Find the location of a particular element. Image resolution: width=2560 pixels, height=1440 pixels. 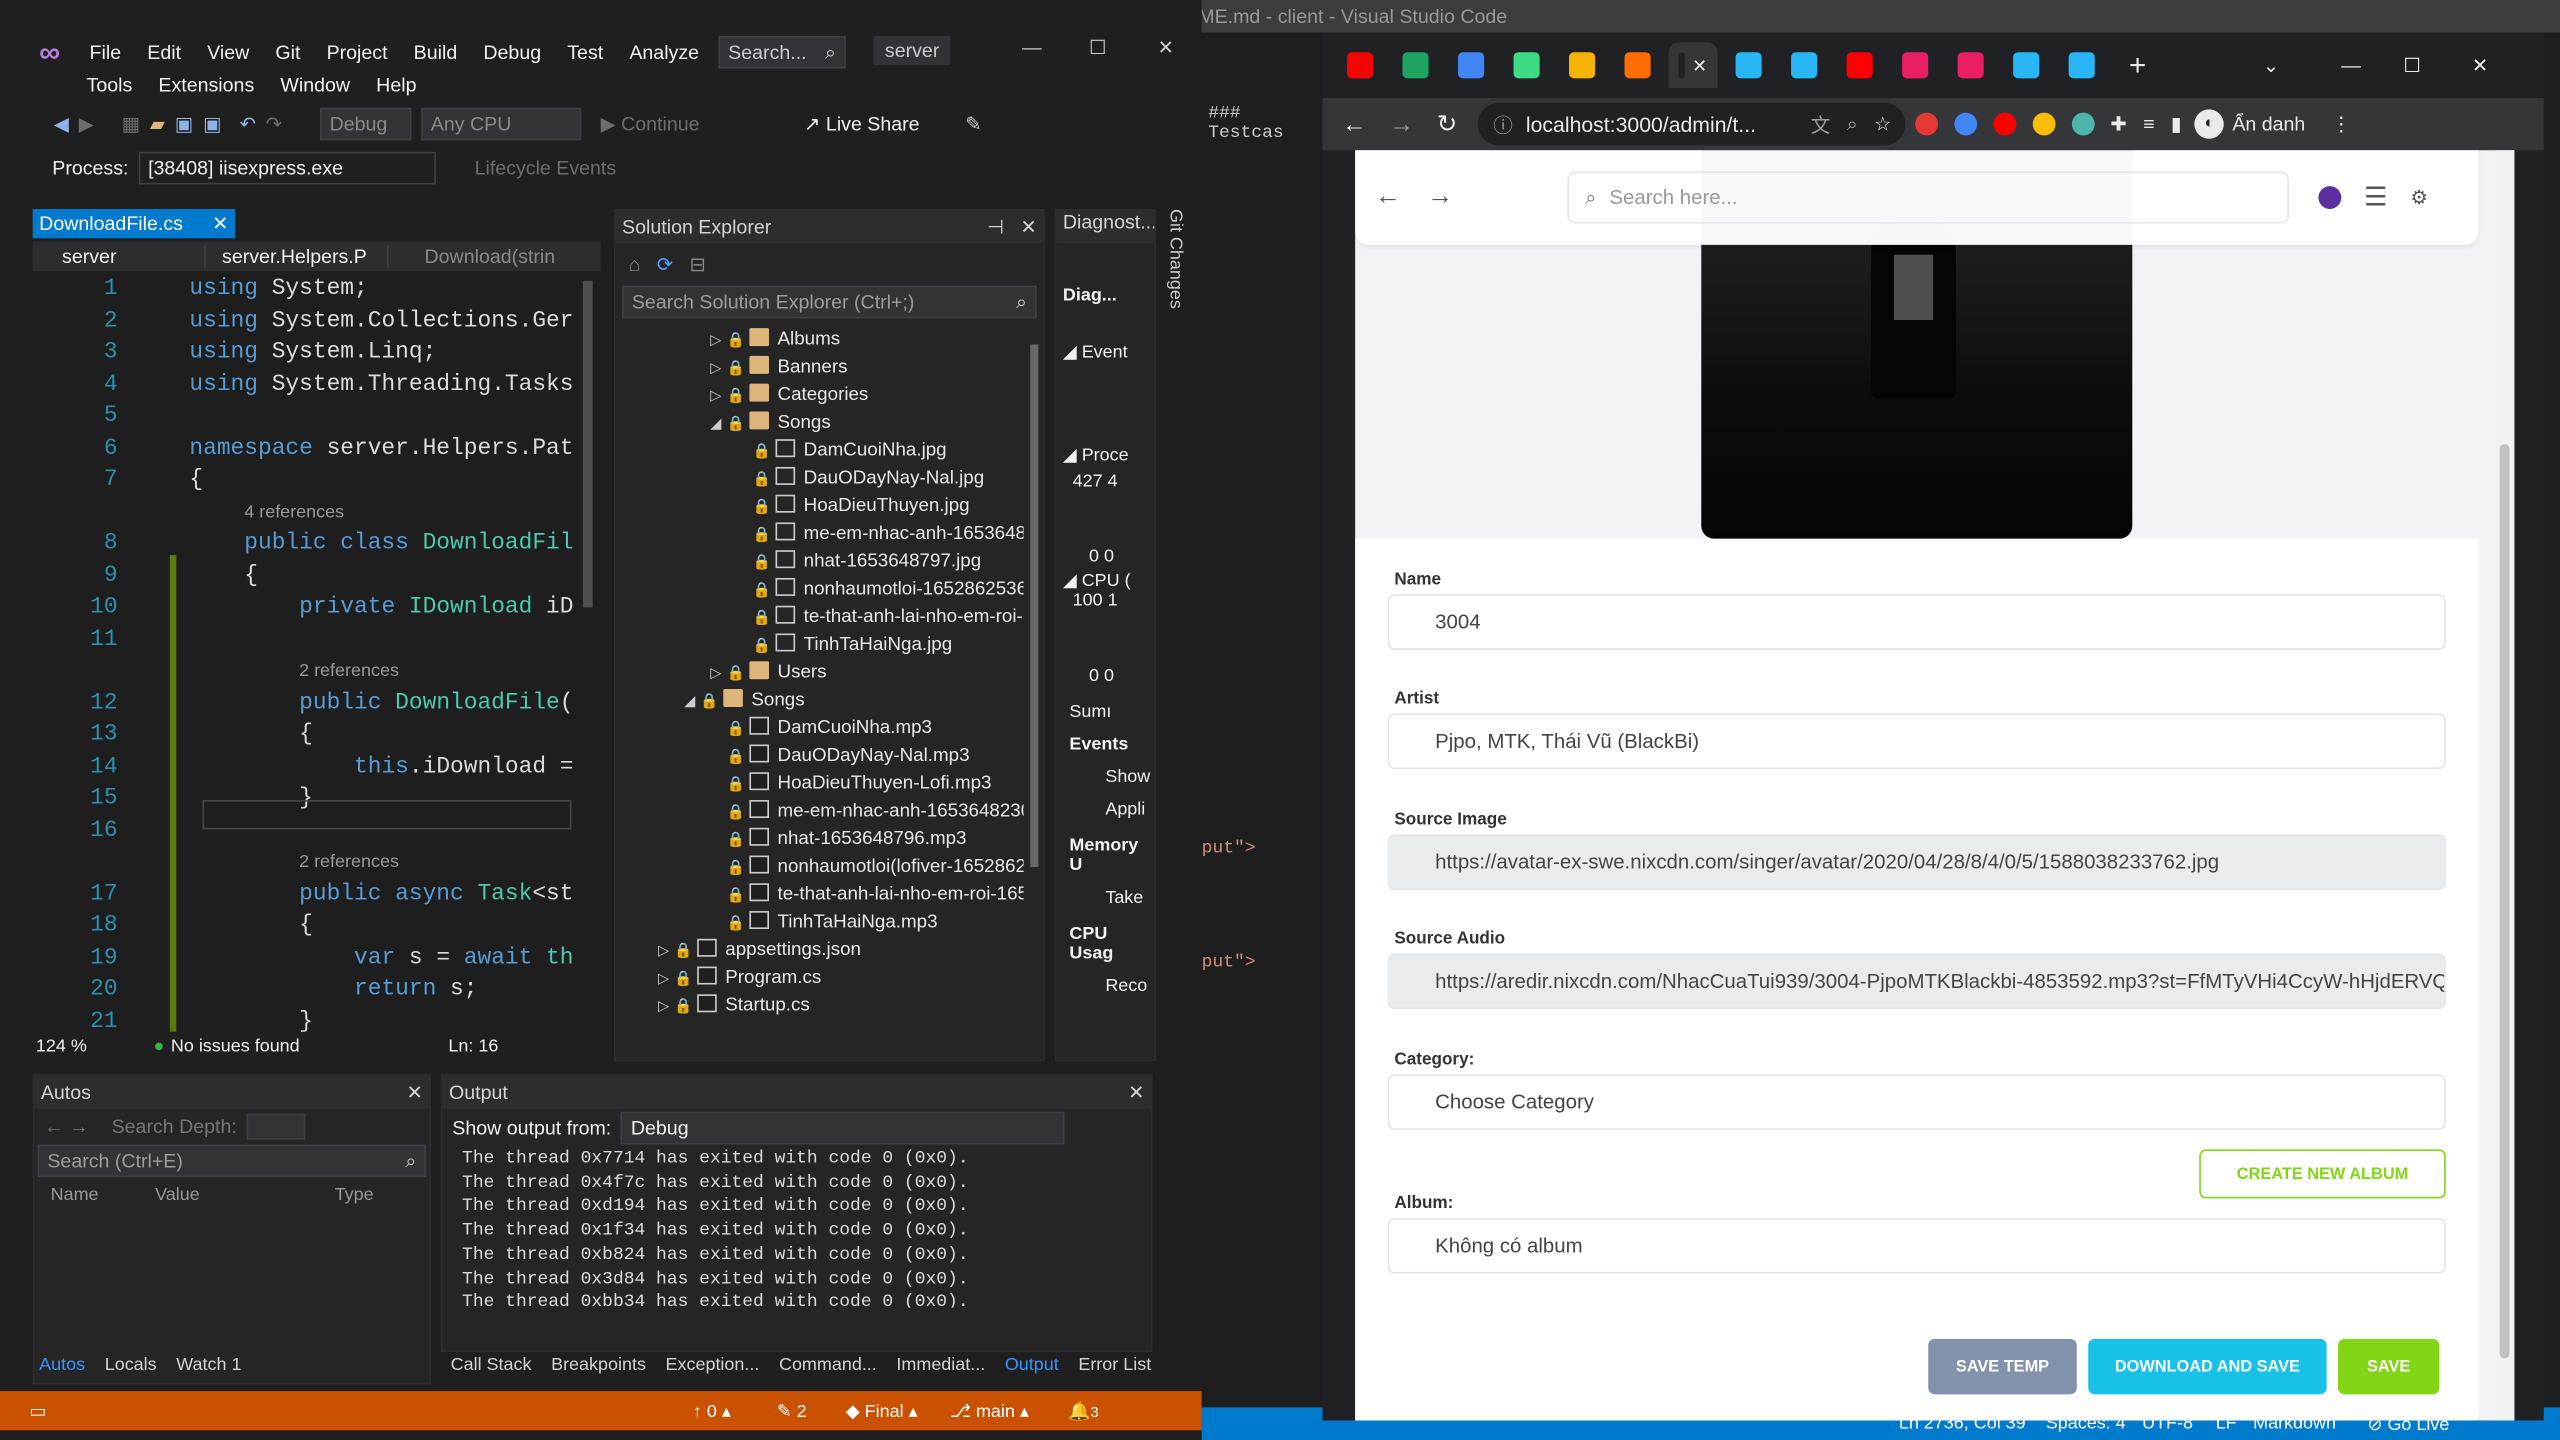

solution-tree-item: 🔒 nhat-1653648796.mp3 is located at coordinates (820, 840).